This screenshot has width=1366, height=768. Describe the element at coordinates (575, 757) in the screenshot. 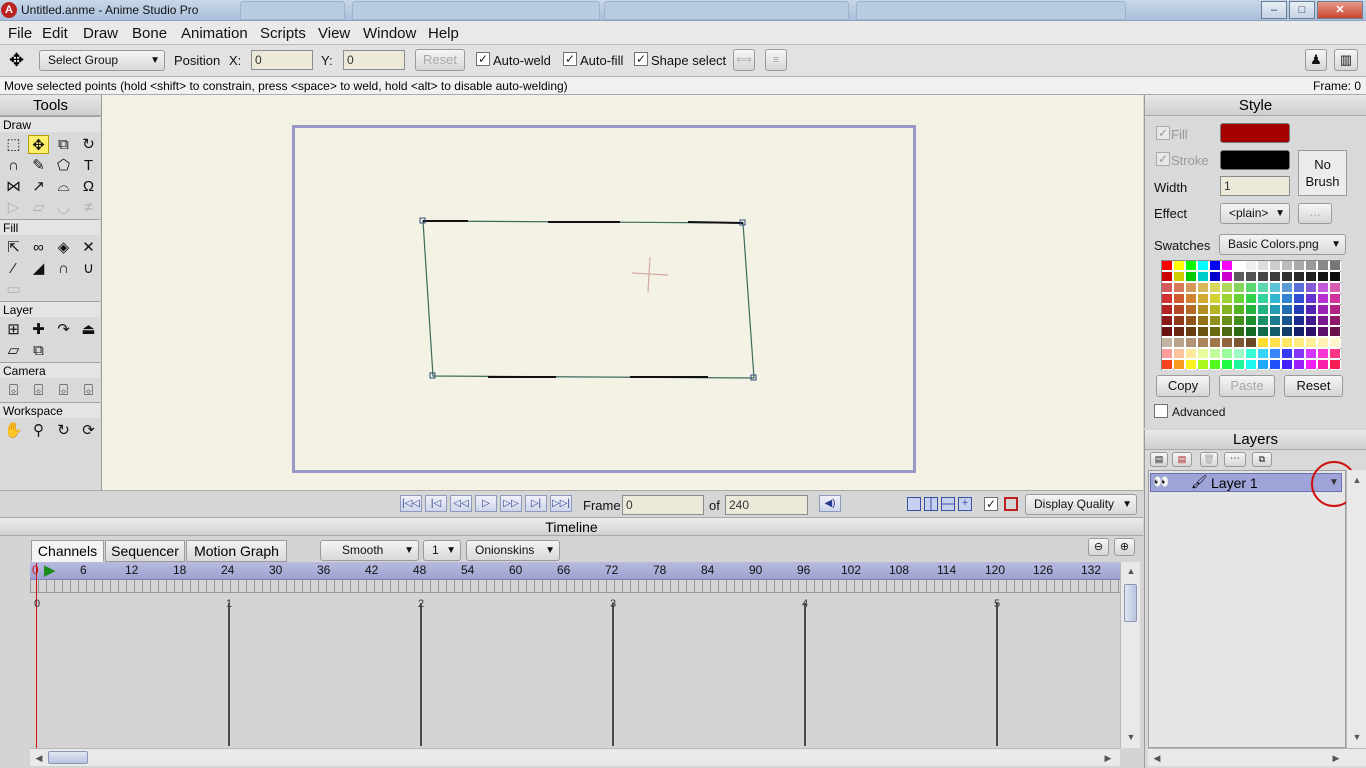

I see `timeline-horizontal-scrollbar: ◀ ▶` at that location.